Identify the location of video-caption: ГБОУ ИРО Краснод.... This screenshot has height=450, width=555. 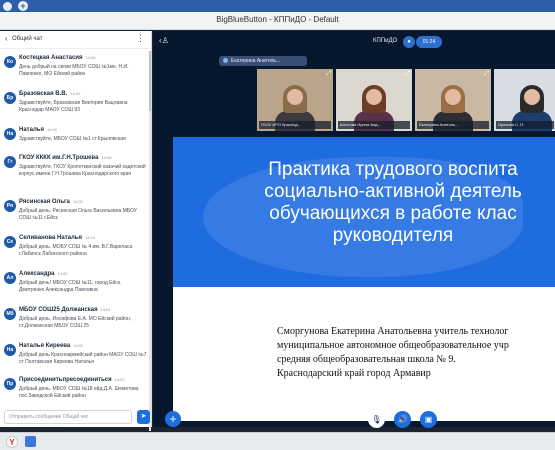
(295, 125).